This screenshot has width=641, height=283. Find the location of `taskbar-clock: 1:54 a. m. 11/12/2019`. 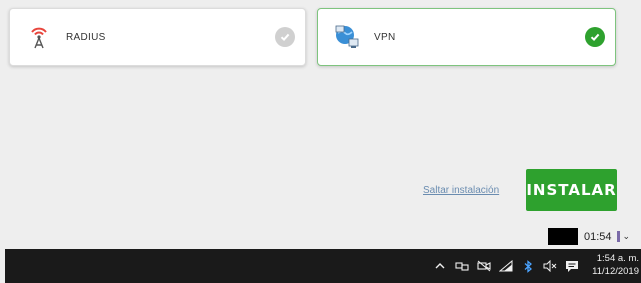

taskbar-clock: 1:54 a. m. 11/12/2019 is located at coordinates (615, 265).